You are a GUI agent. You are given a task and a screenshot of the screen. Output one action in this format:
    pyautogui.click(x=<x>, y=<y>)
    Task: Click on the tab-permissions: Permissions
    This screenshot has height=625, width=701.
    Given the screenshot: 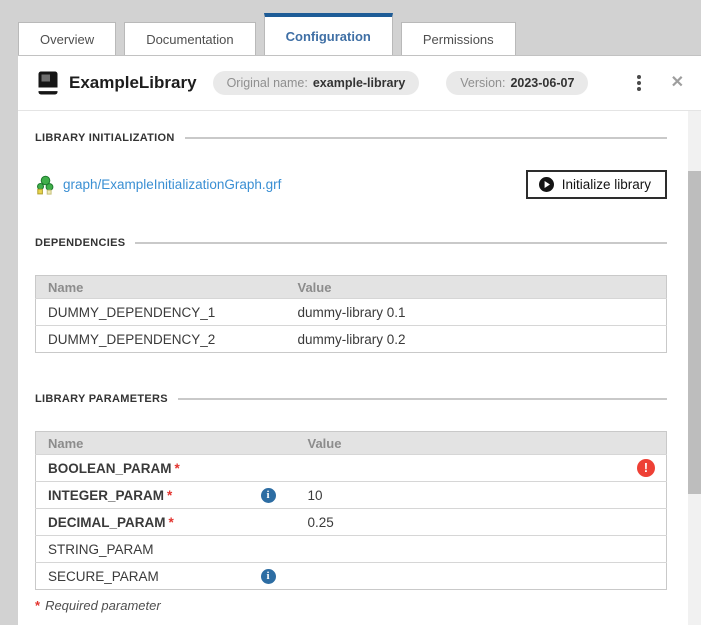 What is the action you would take?
    pyautogui.click(x=458, y=38)
    